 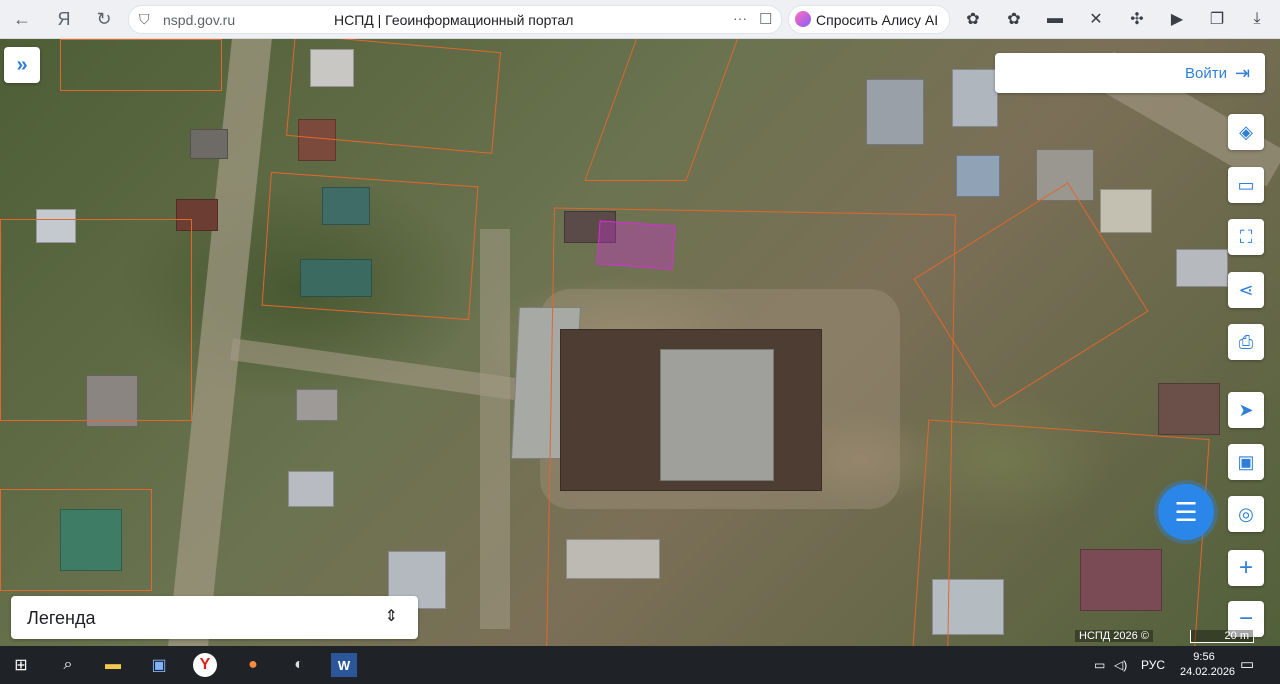 I want to click on map-attribution: НСПД 2026 ©, so click(x=1114, y=636).